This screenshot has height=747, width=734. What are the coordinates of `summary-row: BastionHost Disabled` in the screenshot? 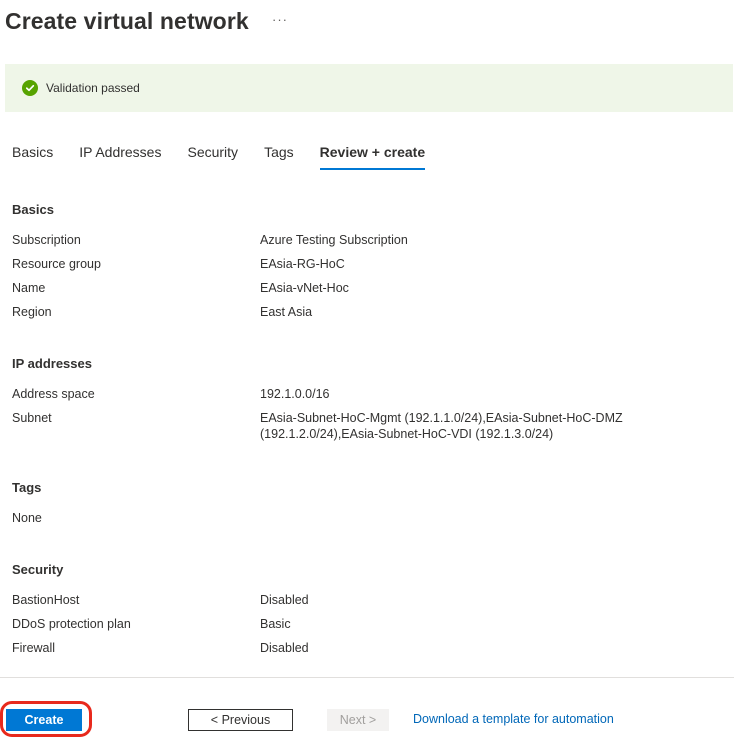 It's located at (362, 600).